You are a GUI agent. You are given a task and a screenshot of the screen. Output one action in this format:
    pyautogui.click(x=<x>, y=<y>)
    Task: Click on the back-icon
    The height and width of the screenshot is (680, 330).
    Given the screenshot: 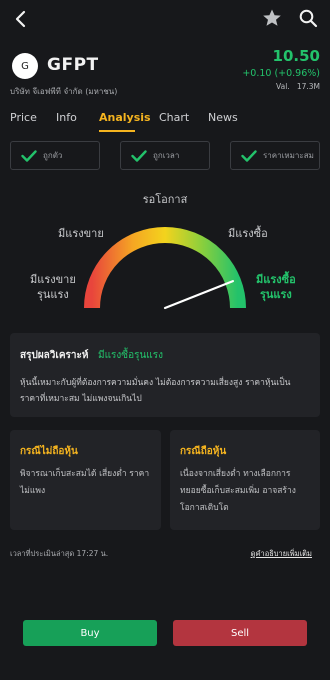 What is the action you would take?
    pyautogui.click(x=21, y=19)
    